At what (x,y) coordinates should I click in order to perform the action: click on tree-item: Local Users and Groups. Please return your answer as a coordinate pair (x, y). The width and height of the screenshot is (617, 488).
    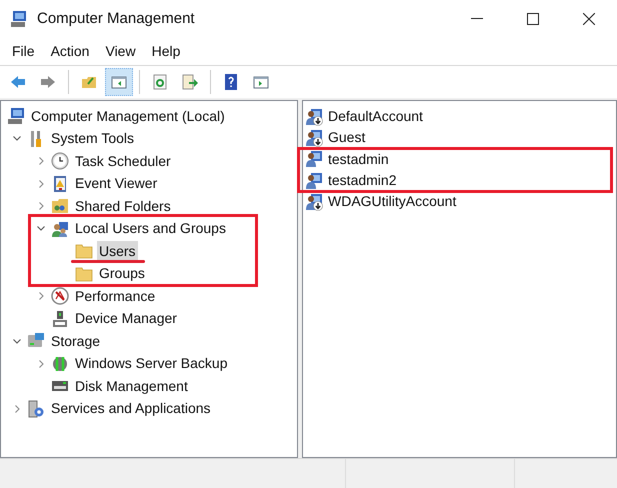
    Looking at the image, I should click on (150, 229).